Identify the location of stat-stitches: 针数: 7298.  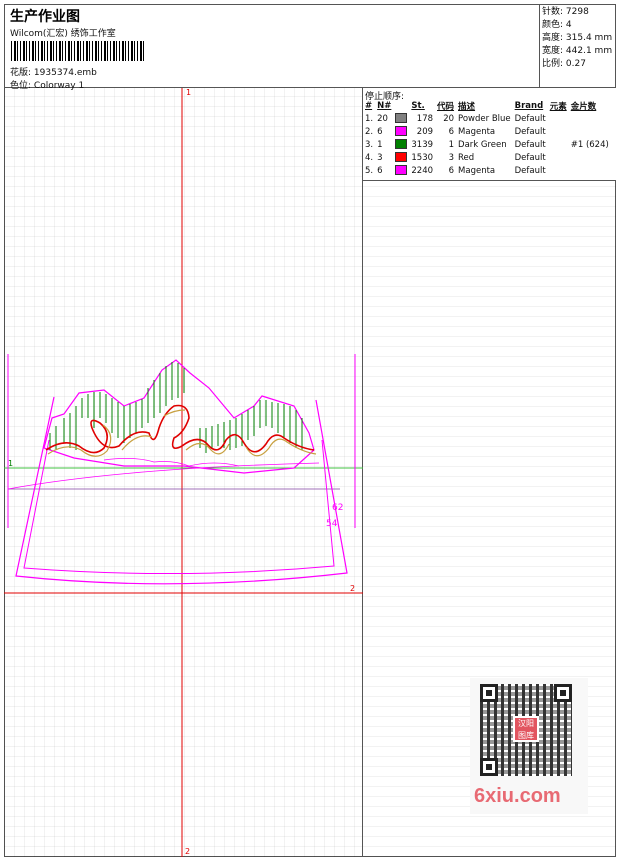
(579, 12).